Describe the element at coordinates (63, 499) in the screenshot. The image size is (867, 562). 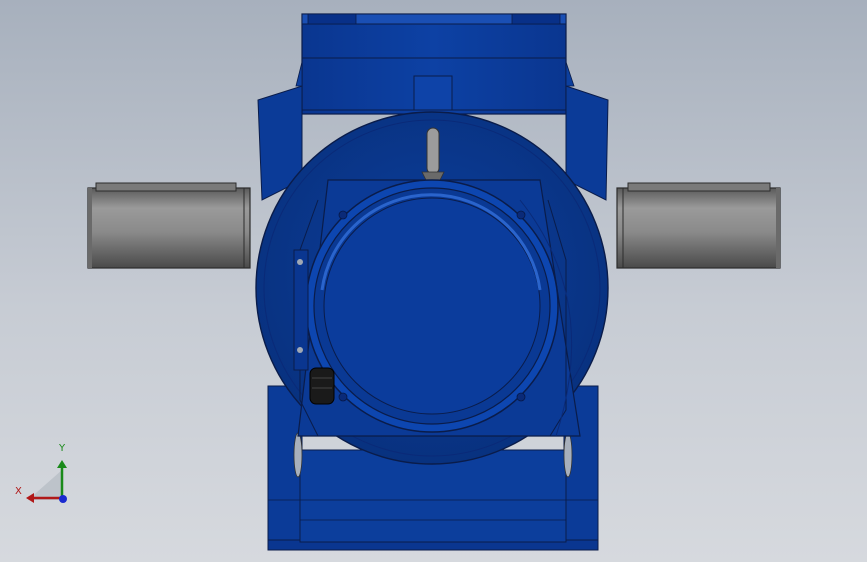
I see `z-axis-dot` at that location.